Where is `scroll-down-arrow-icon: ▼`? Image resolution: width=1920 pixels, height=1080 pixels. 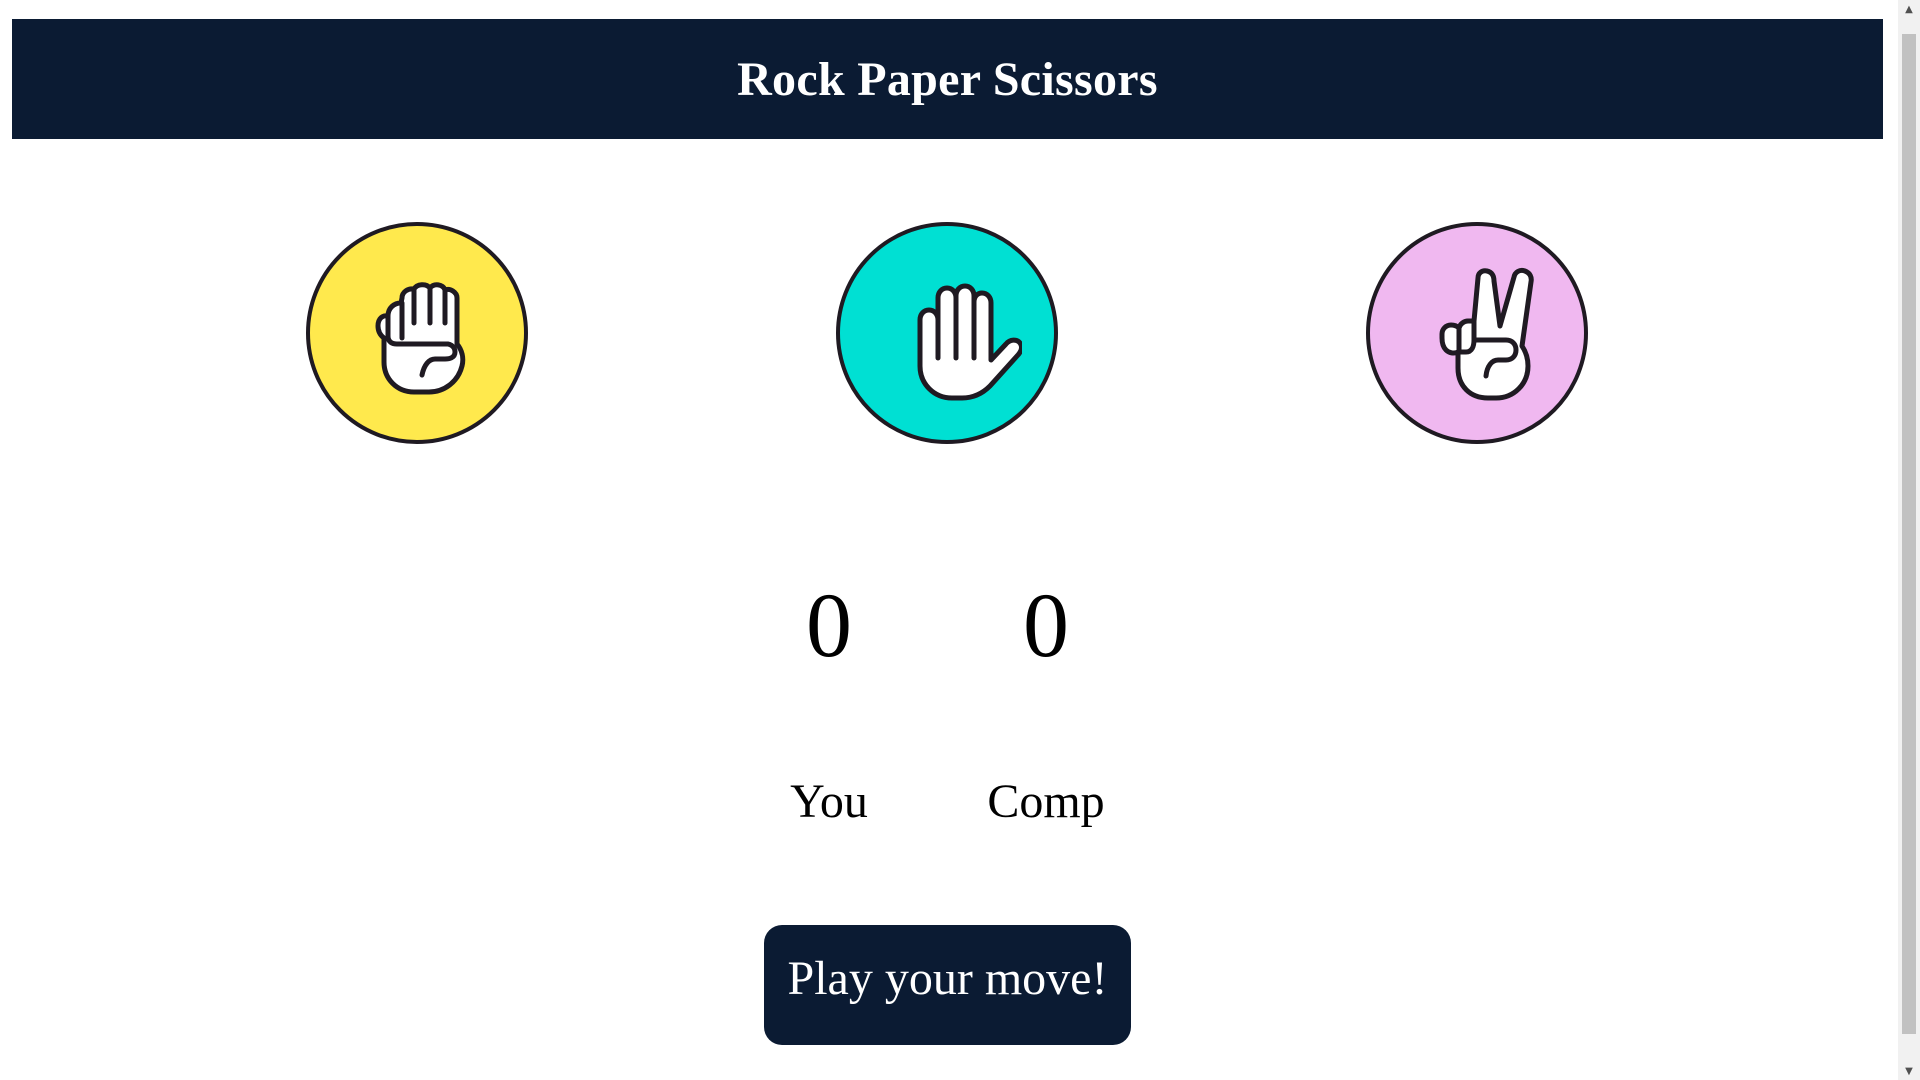
scroll-down-arrow-icon: ▼ is located at coordinates (1909, 1071).